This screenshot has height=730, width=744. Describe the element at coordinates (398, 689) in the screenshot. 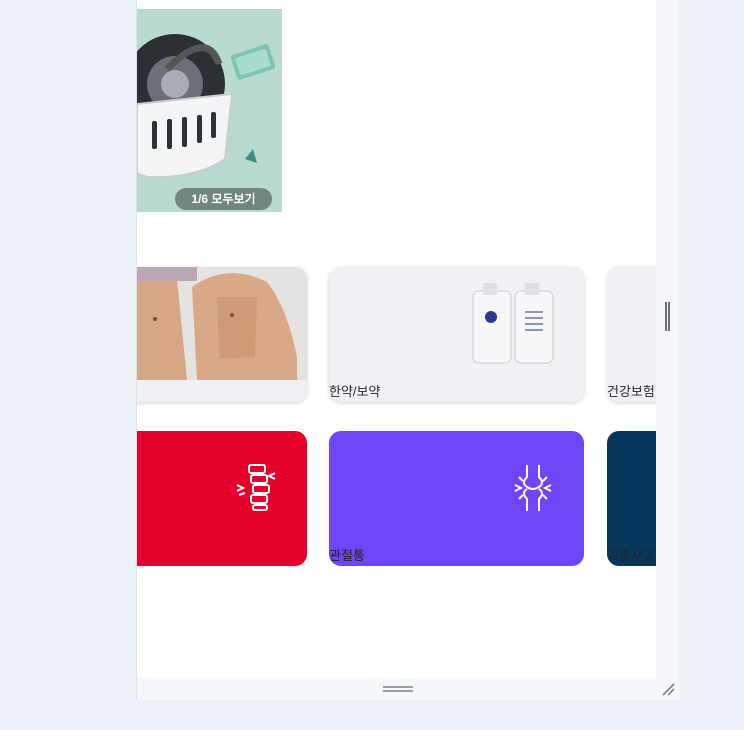

I see `drag-handle-icon` at that location.